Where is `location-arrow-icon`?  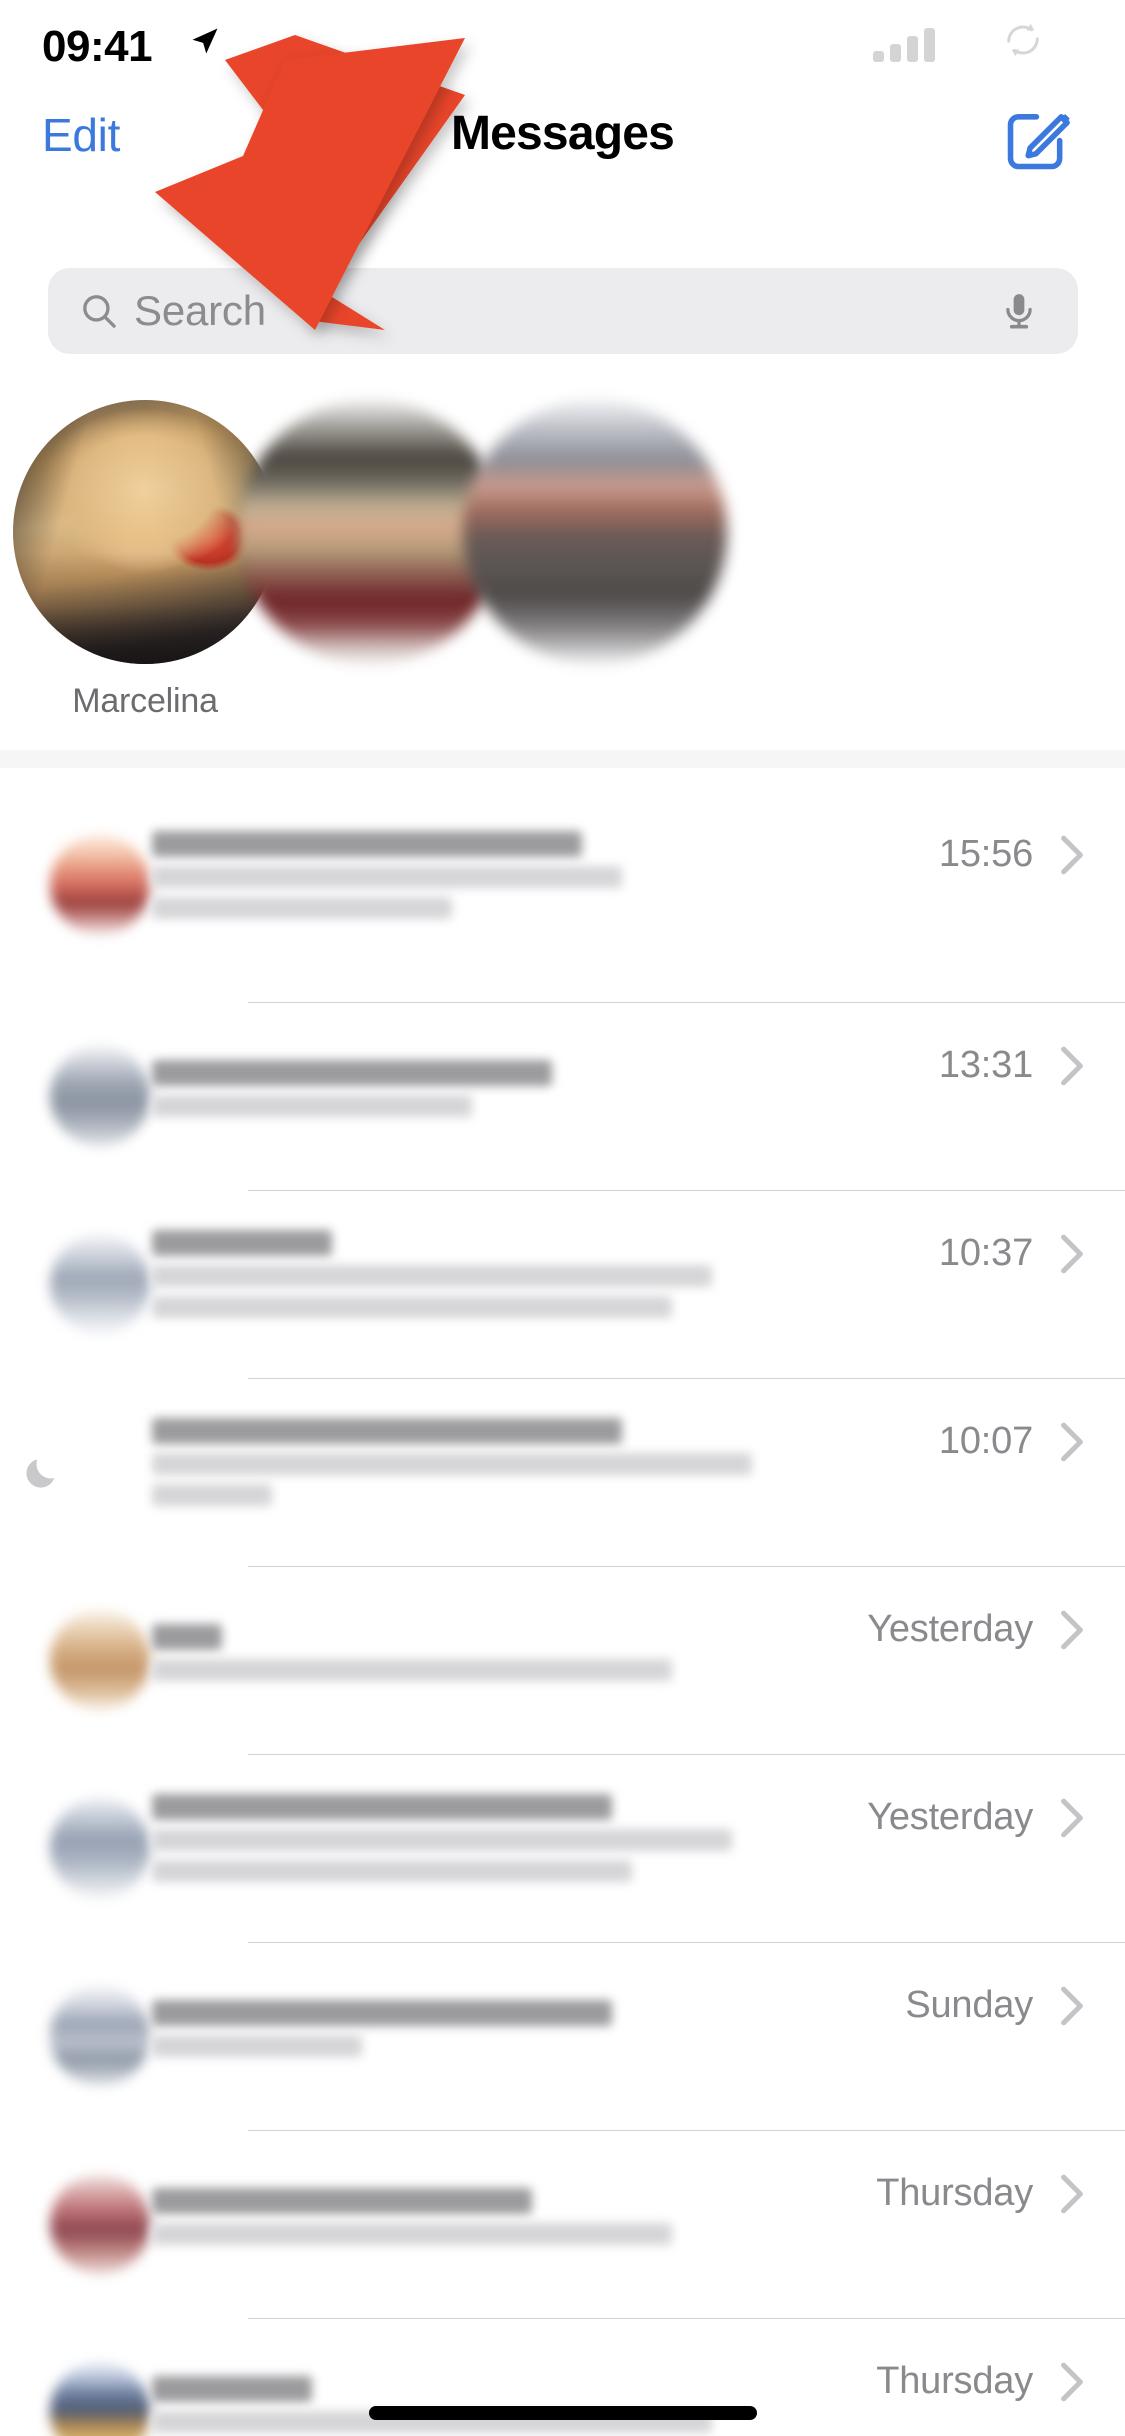
location-arrow-icon is located at coordinates (205, 41).